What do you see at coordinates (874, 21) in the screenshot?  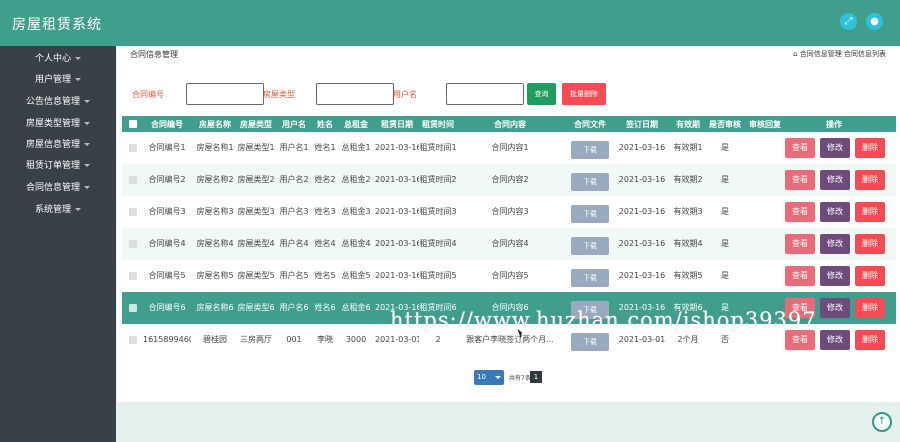 I see `user-icon: ●` at bounding box center [874, 21].